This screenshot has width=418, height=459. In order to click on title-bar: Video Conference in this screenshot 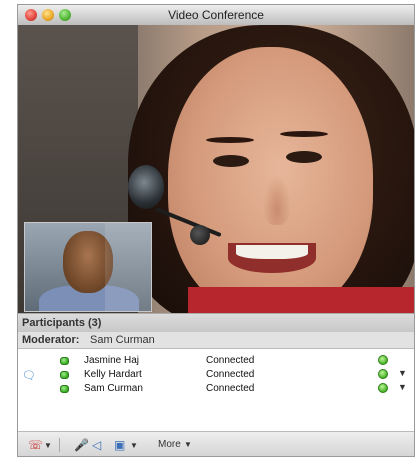, I will do `click(216, 15)`.